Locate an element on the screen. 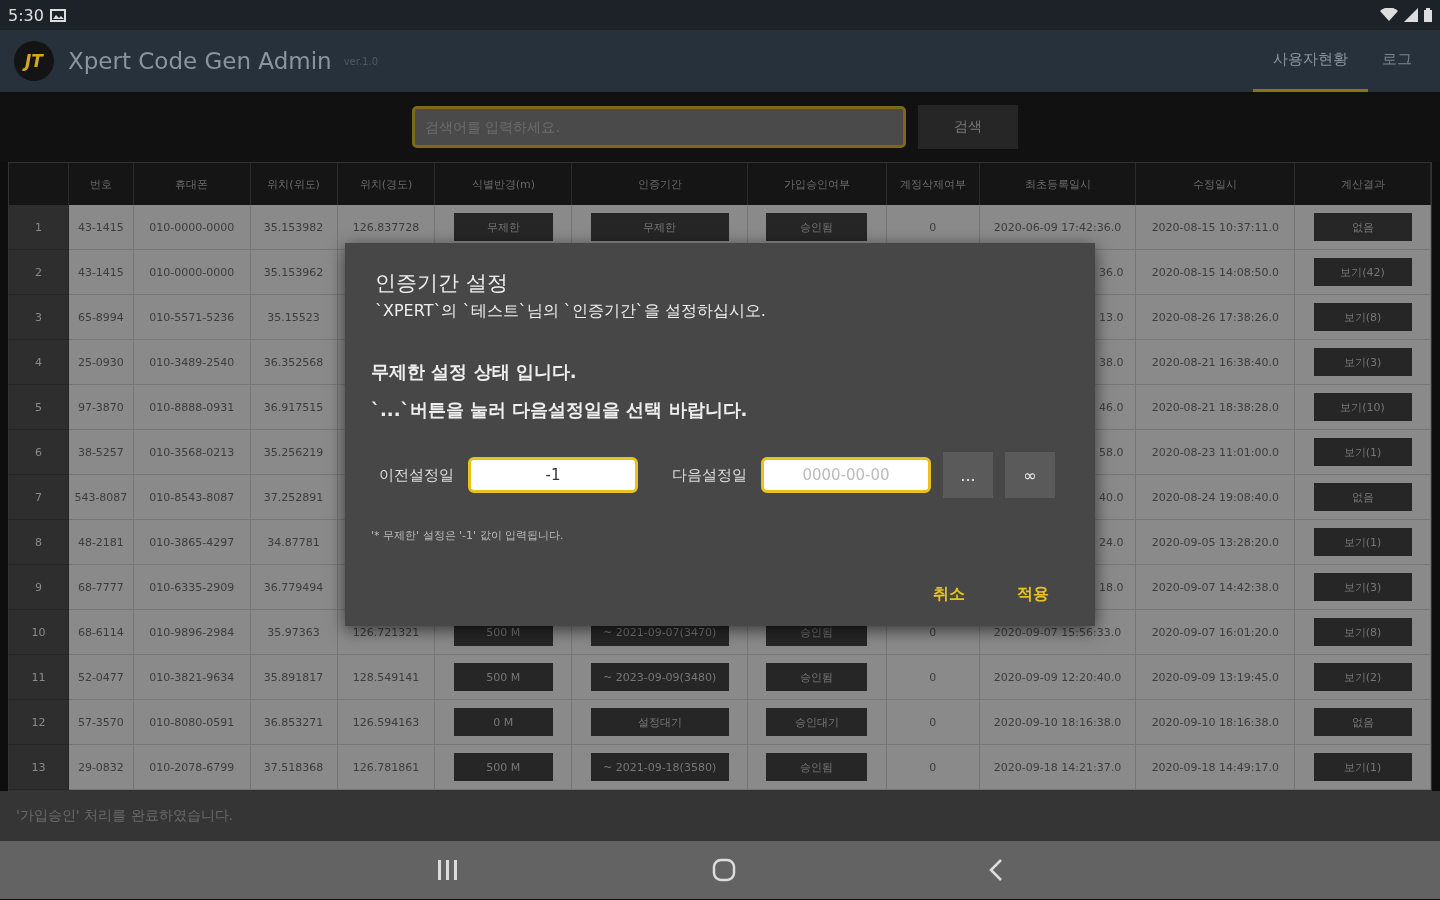 This screenshot has height=900, width=1440. table-cell: 38-5257 is located at coordinates (101, 452).